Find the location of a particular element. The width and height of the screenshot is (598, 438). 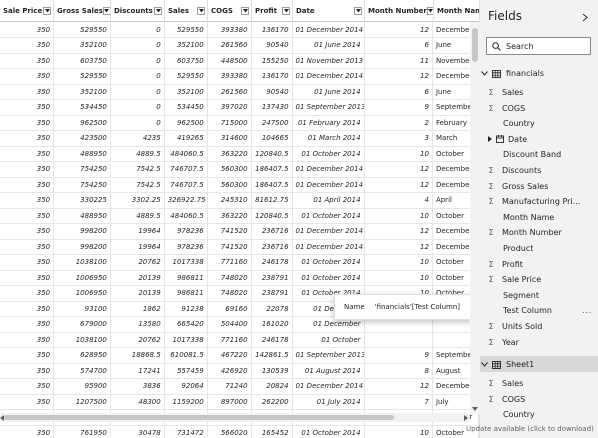

horizontal-scrollbar is located at coordinates (235, 417).